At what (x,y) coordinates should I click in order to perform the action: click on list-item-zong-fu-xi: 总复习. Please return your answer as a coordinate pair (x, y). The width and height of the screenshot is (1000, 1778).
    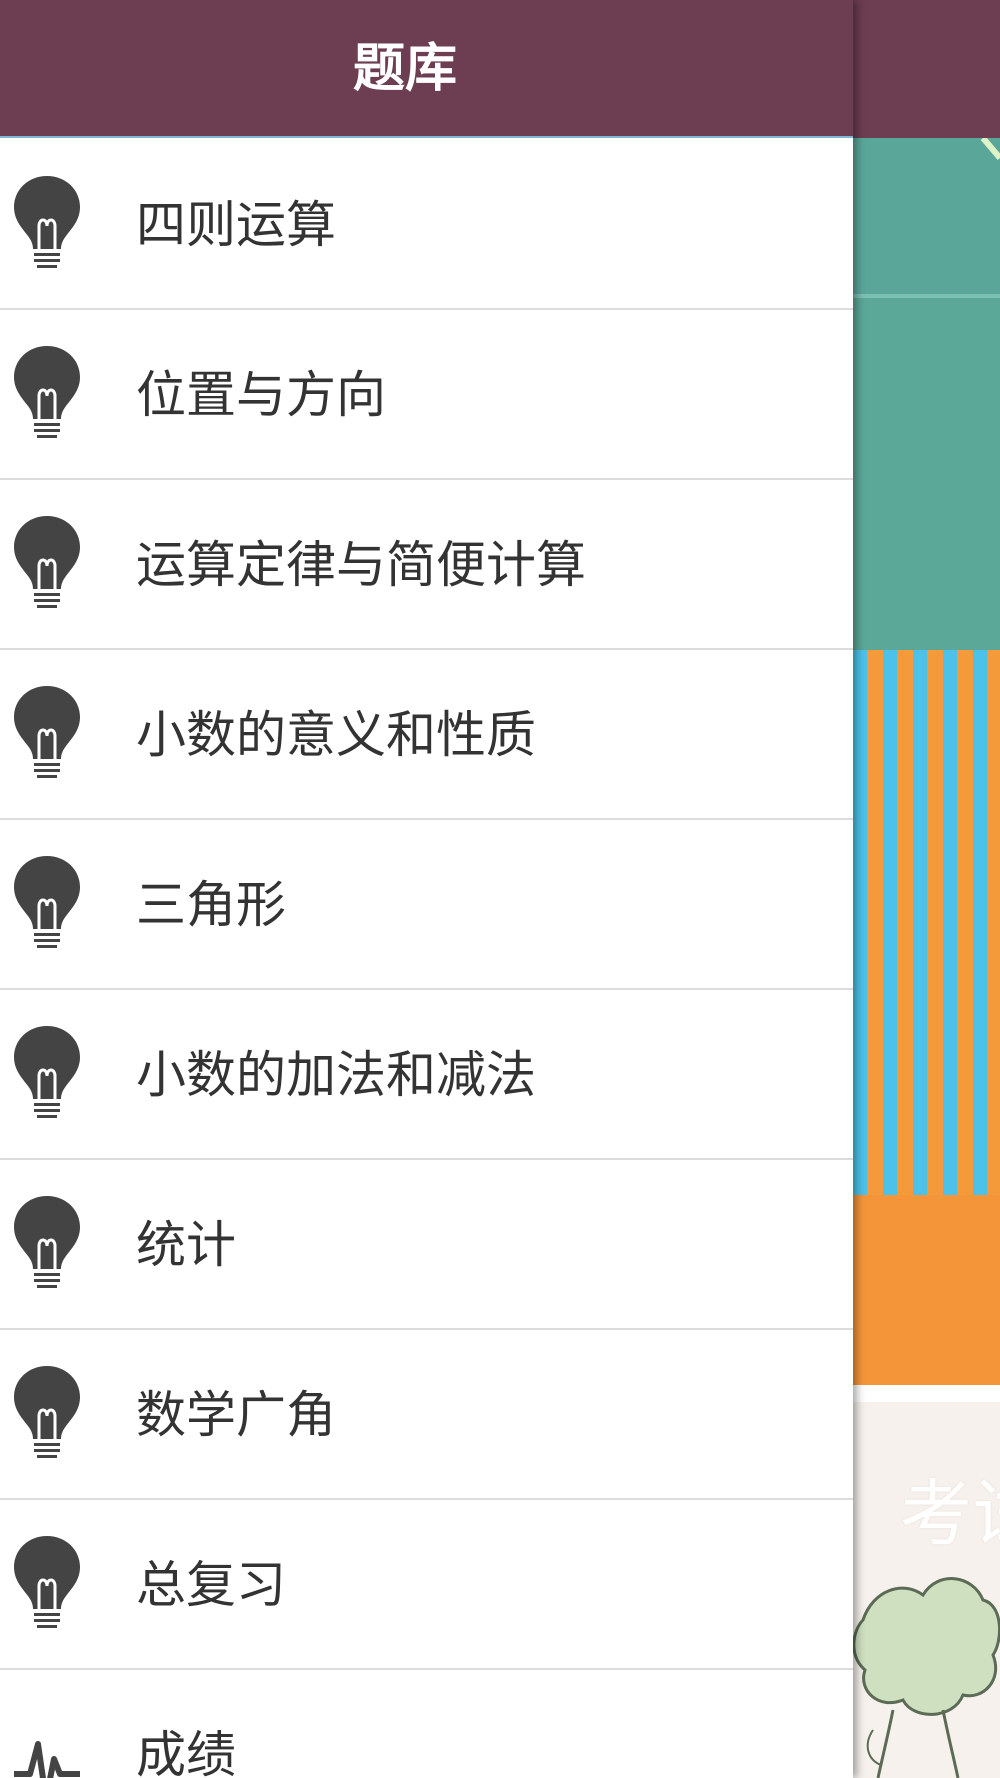
    Looking at the image, I should click on (426, 1585).